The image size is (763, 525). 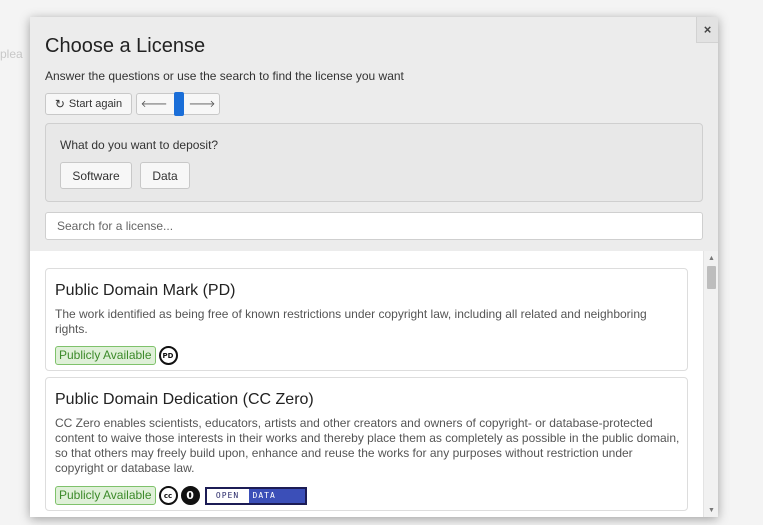 What do you see at coordinates (11, 54) in the screenshot?
I see `background-text-fragment: plea` at bounding box center [11, 54].